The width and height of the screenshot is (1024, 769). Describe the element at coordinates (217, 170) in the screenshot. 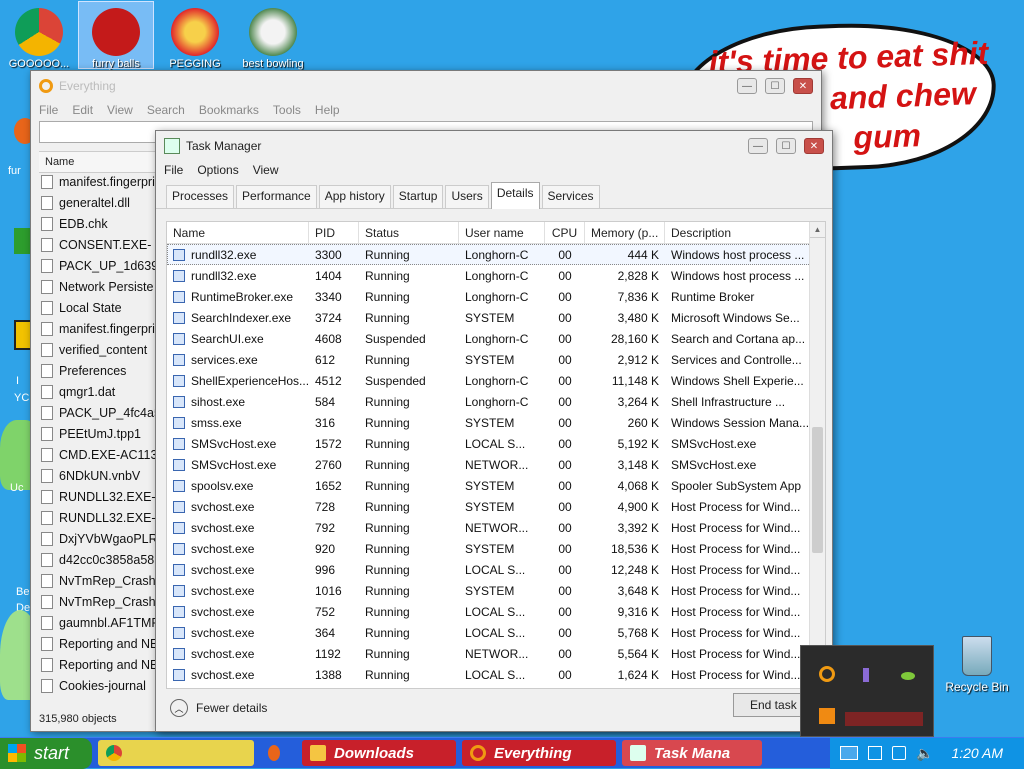

I see `menu-options: Options` at that location.